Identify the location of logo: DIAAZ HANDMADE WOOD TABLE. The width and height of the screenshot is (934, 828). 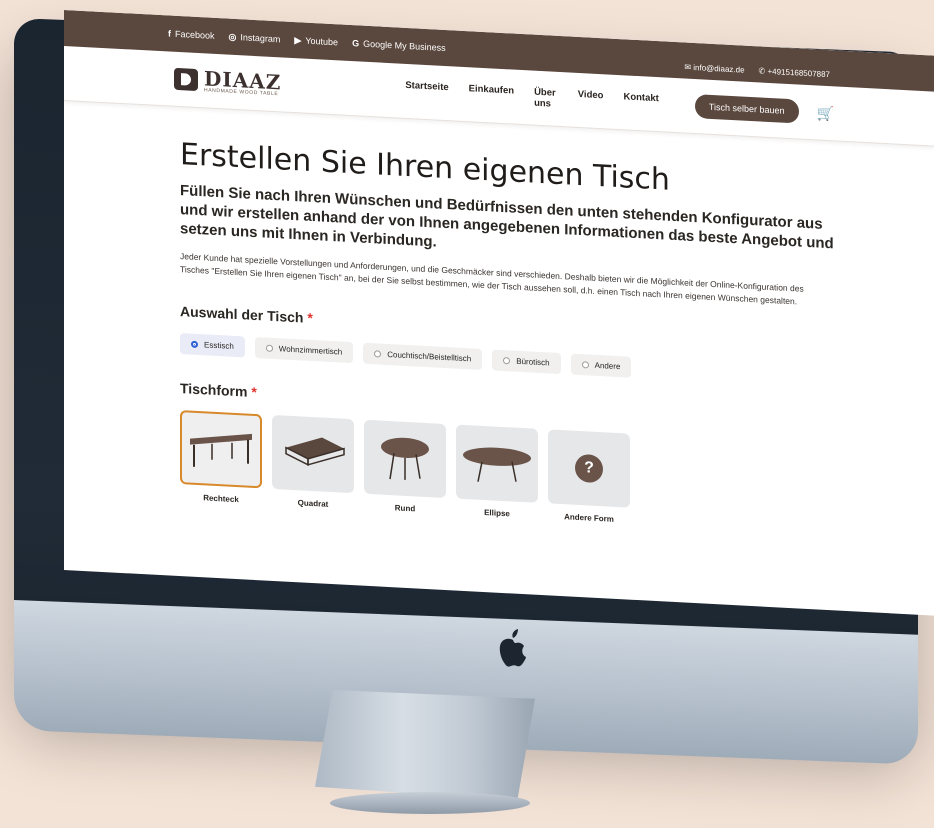
(227, 81).